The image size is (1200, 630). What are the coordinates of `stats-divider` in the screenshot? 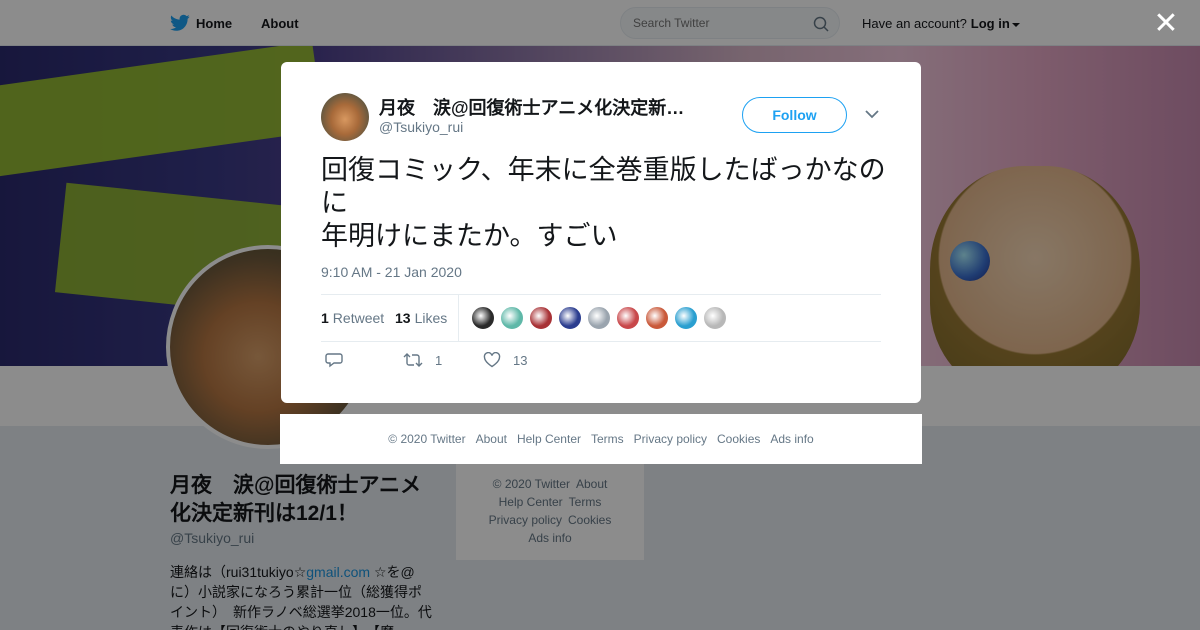 It's located at (458, 318).